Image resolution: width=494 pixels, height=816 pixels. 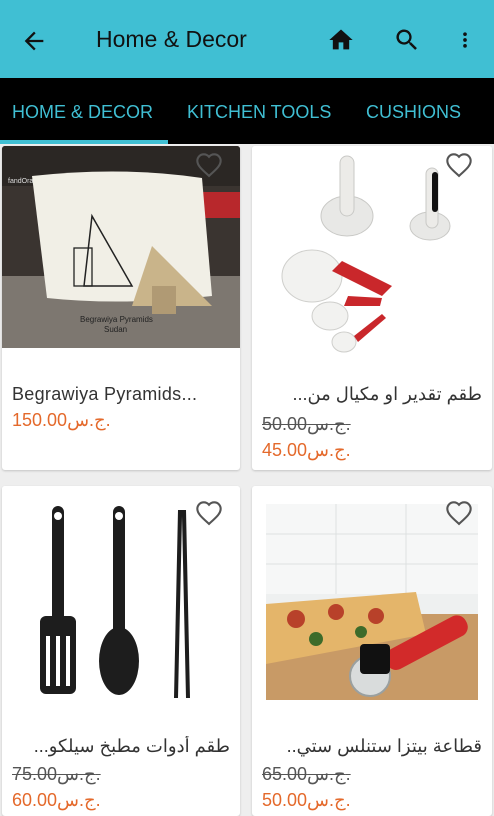 I want to click on image-caption: Begrawiya Pyramids, so click(x=116, y=319).